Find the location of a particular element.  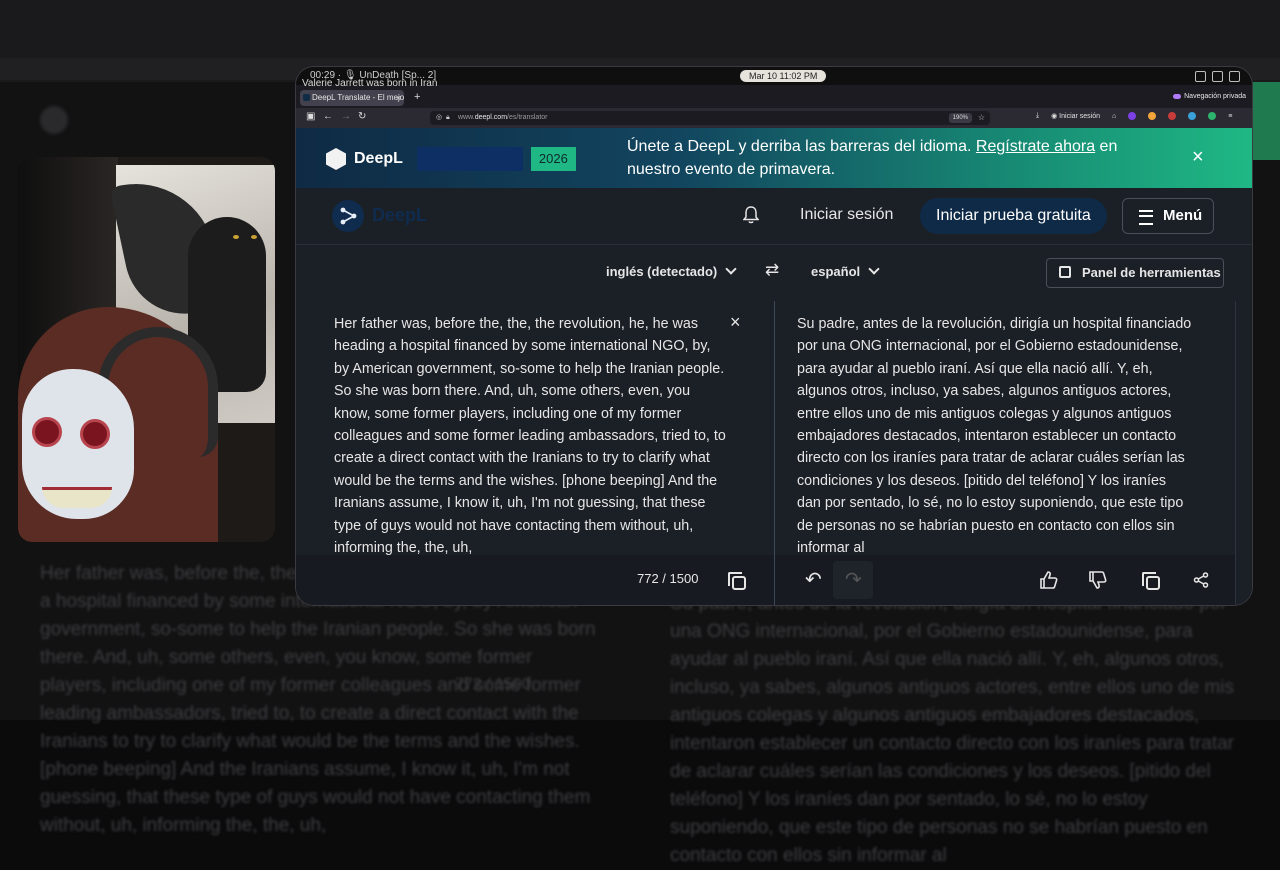

tab-title: DeepL Translate - El mejor tr is located at coordinates (358, 97).